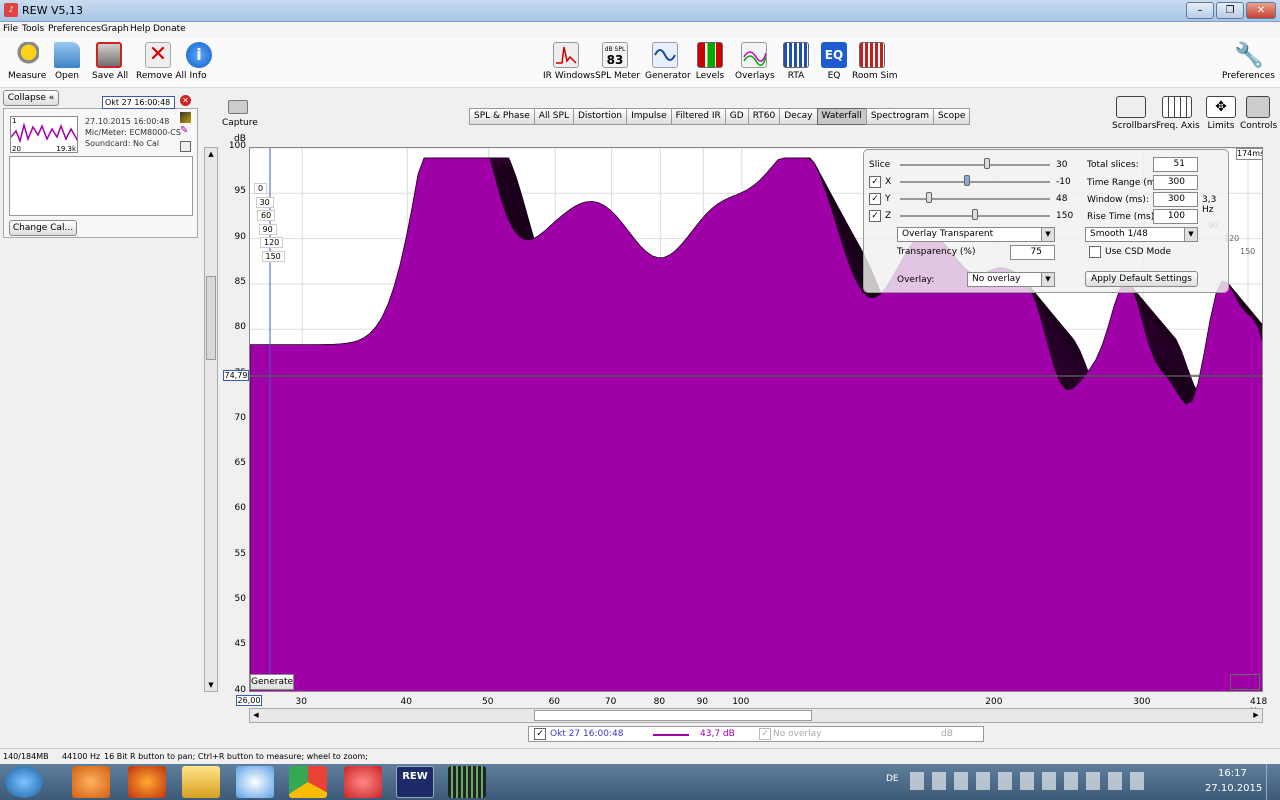 This screenshot has height=800, width=1280. Describe the element at coordinates (975, 165) in the screenshot. I see `slice-slider` at that location.